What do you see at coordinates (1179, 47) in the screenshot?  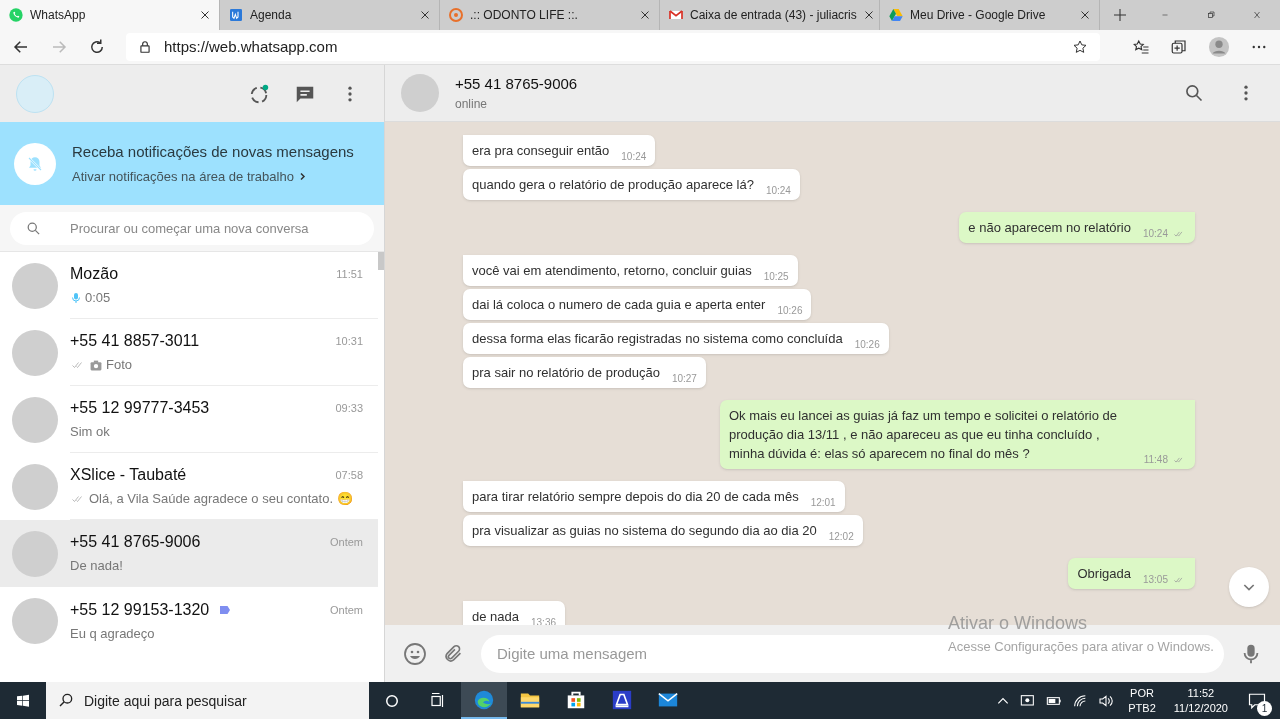 I see `collections-icon` at bounding box center [1179, 47].